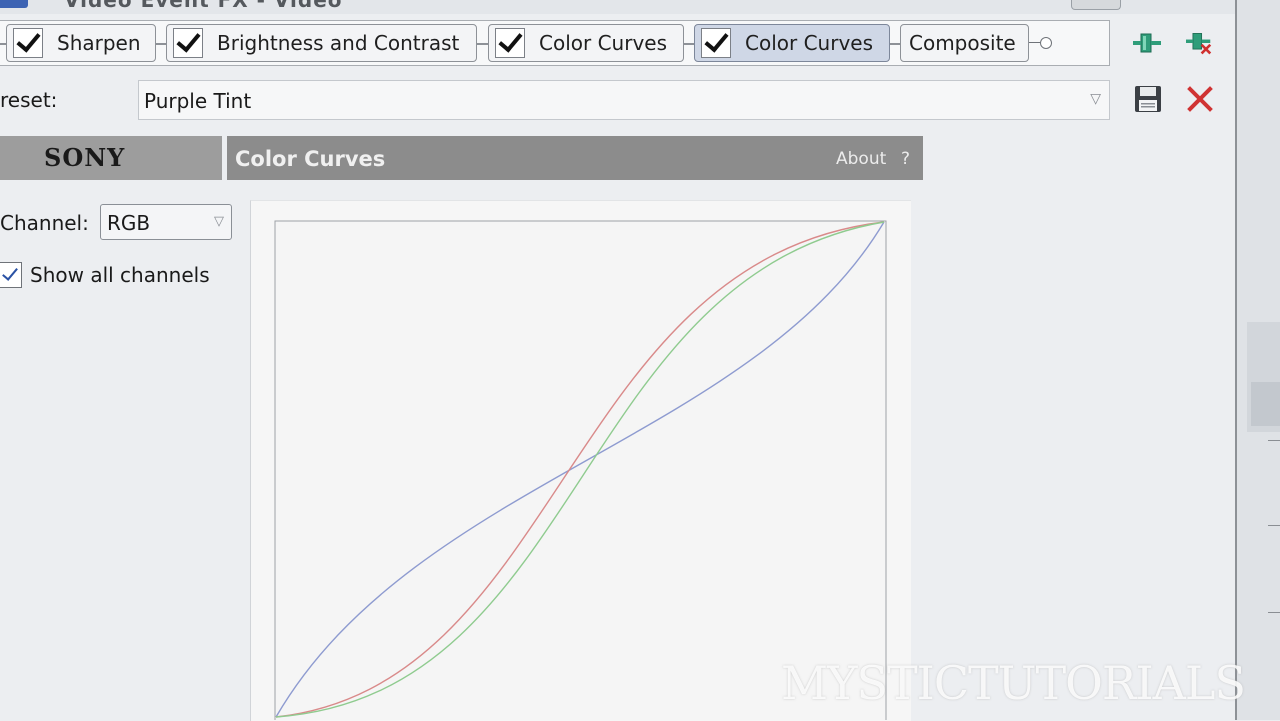 Image resolution: width=1280 pixels, height=721 pixels. Describe the element at coordinates (44, 223) in the screenshot. I see `channel-label: Channel:` at that location.